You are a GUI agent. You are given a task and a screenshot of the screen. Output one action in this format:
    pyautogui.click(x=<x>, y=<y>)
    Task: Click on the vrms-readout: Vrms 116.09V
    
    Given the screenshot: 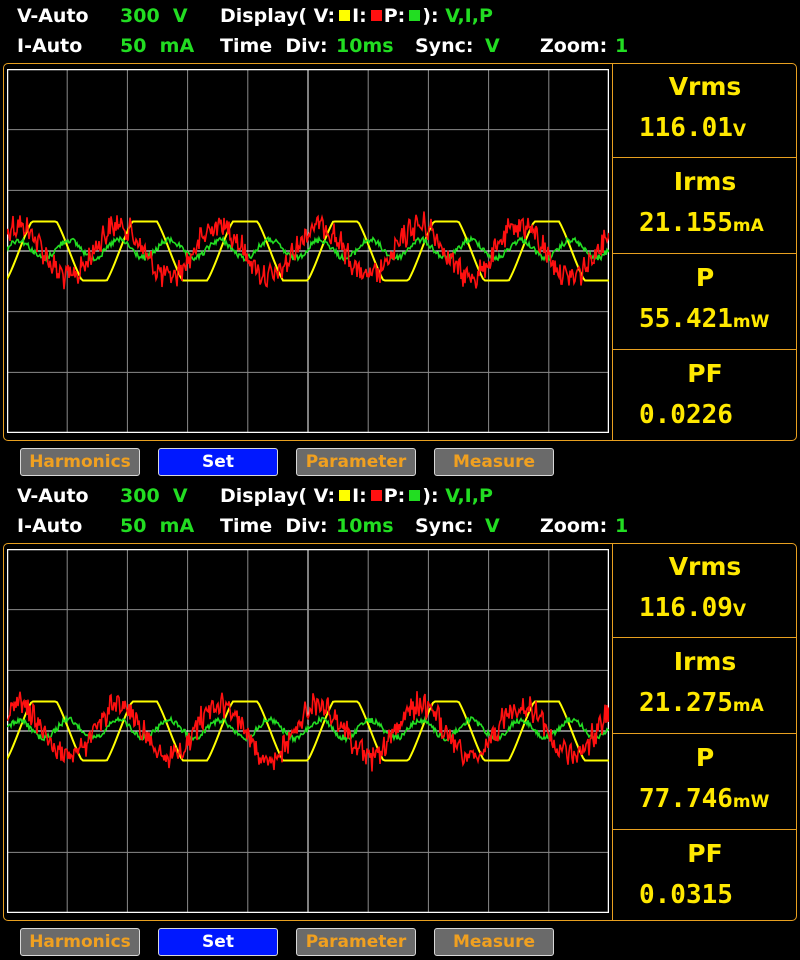 What is the action you would take?
    pyautogui.click(x=704, y=591)
    